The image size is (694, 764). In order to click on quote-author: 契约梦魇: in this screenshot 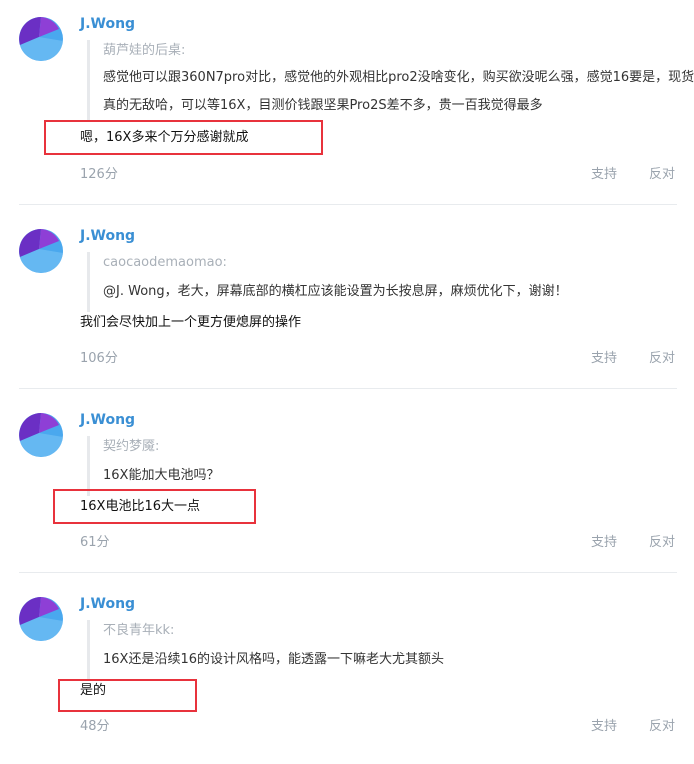, I will do `click(131, 446)`.